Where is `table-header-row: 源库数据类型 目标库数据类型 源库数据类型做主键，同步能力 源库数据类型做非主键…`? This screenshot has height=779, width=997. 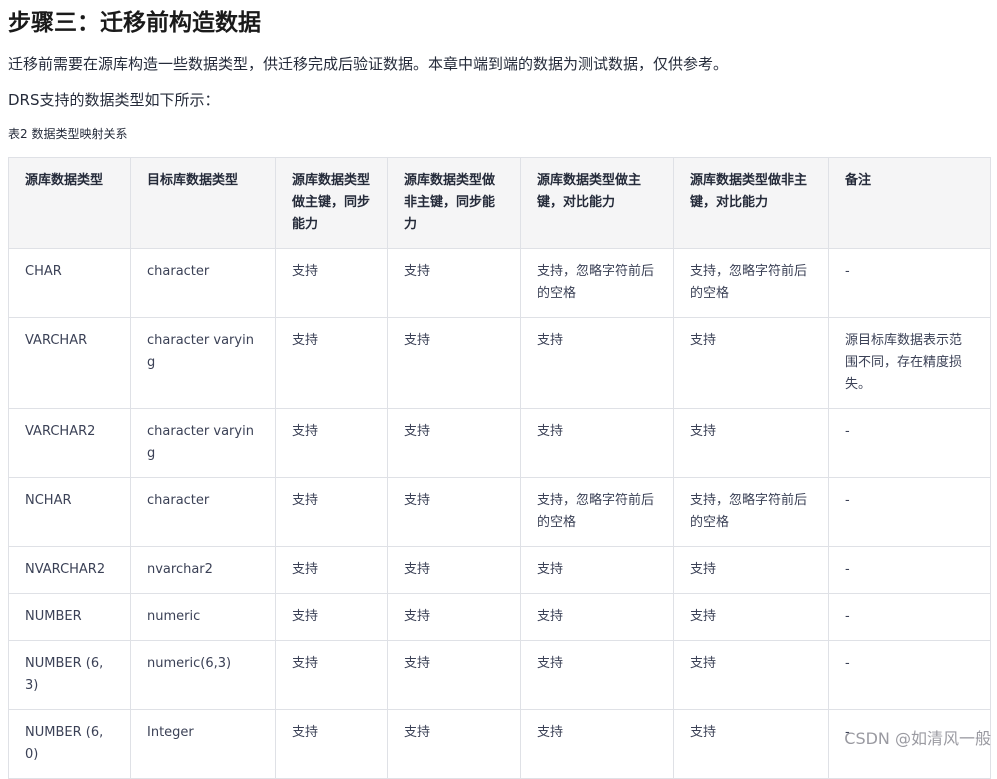
table-header-row: 源库数据类型 目标库数据类型 源库数据类型做主键，同步能力 源库数据类型做非主键… is located at coordinates (499, 203).